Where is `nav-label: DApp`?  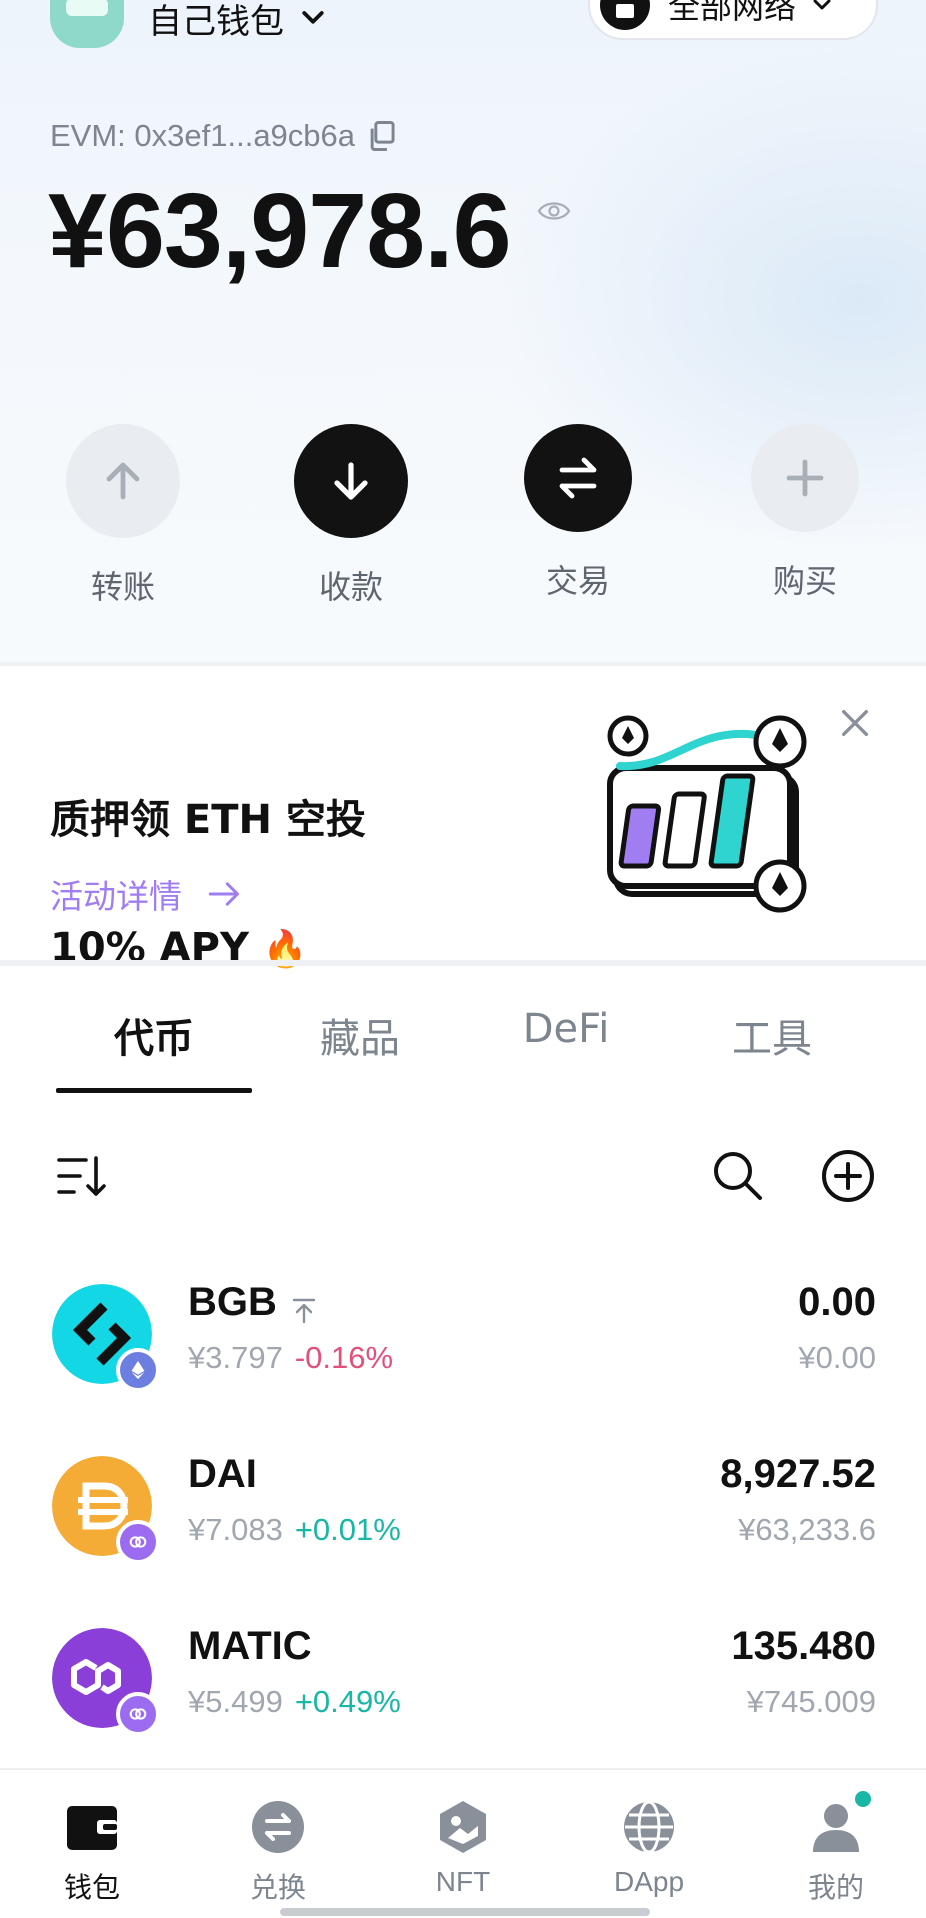 nav-label: DApp is located at coordinates (649, 1881).